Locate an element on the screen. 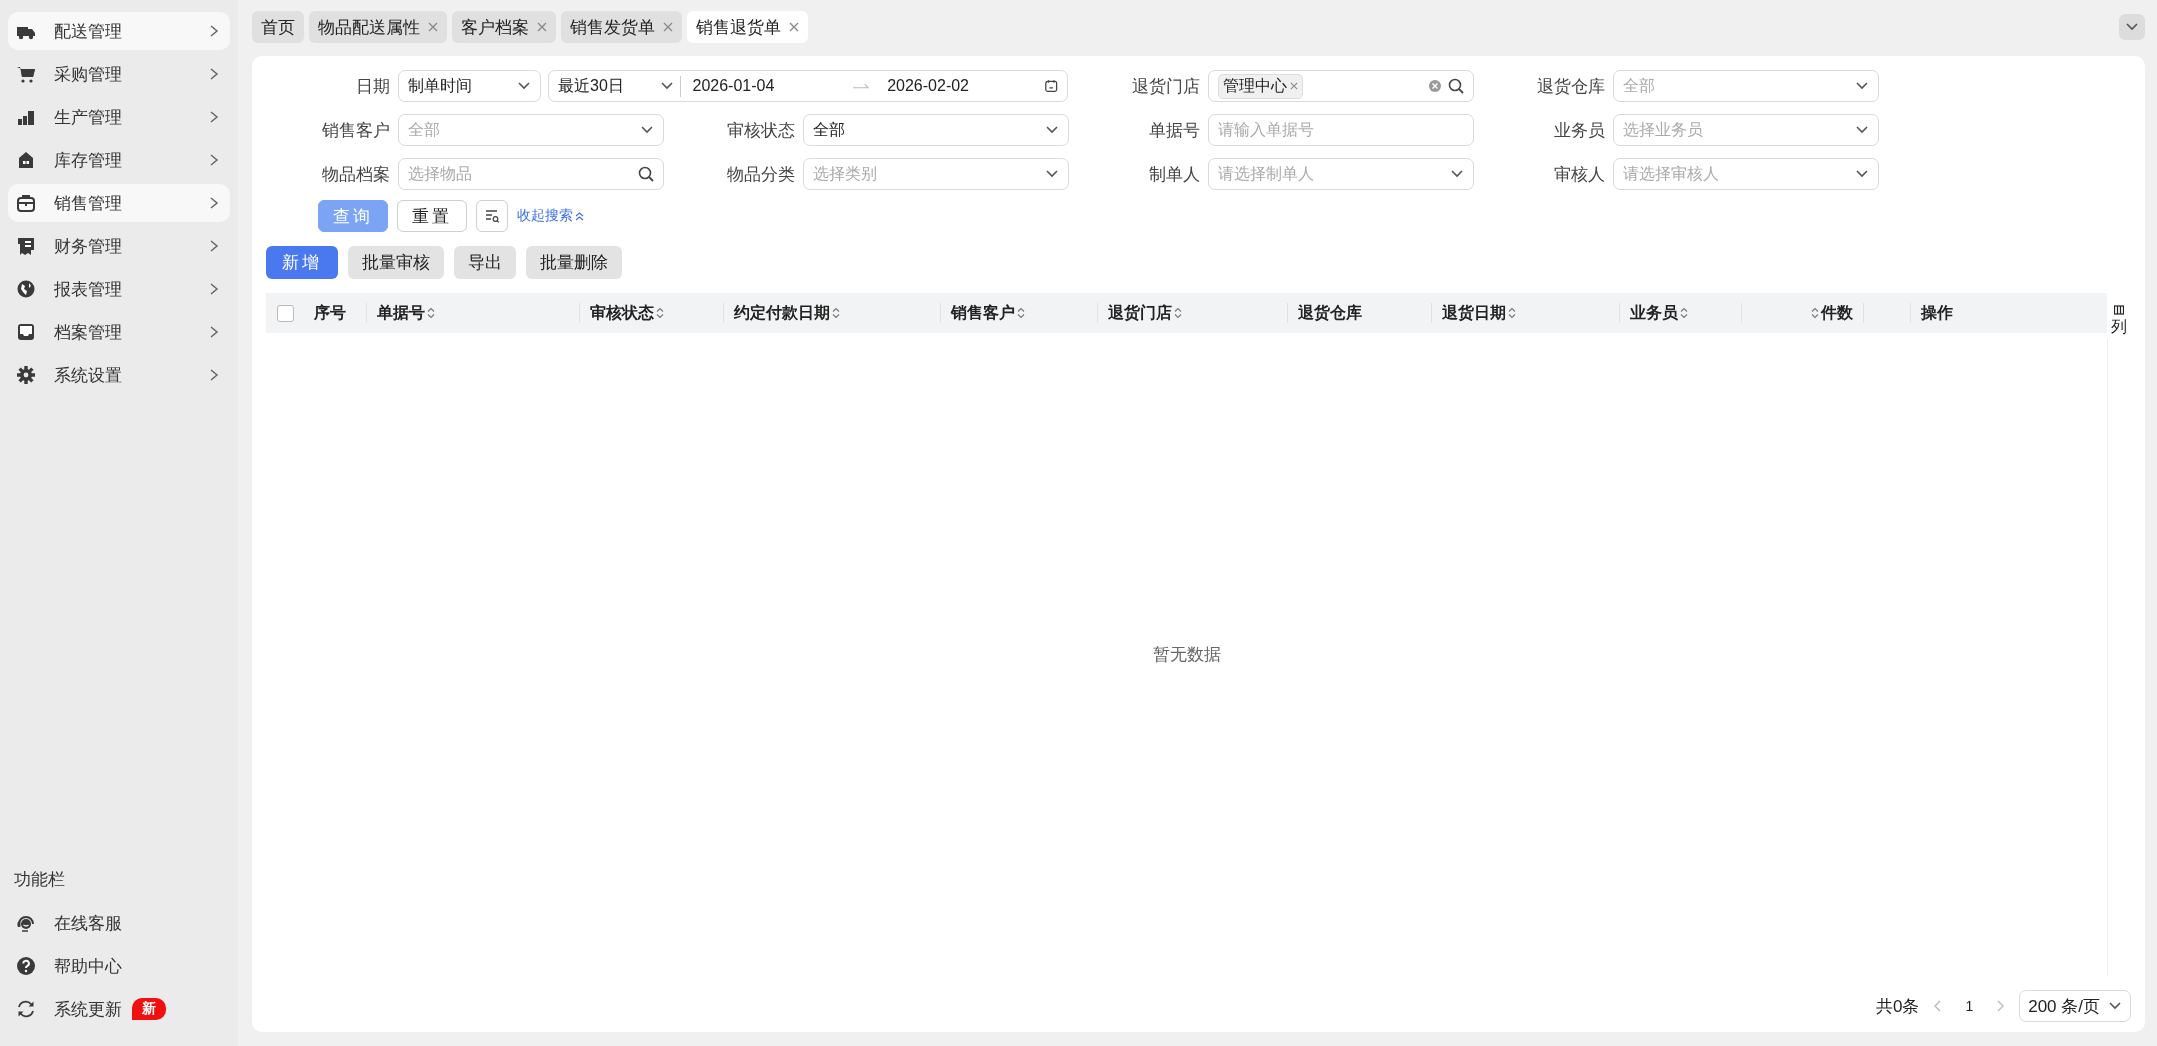  sidebar-tool: 在线客服 is located at coordinates (119, 923).